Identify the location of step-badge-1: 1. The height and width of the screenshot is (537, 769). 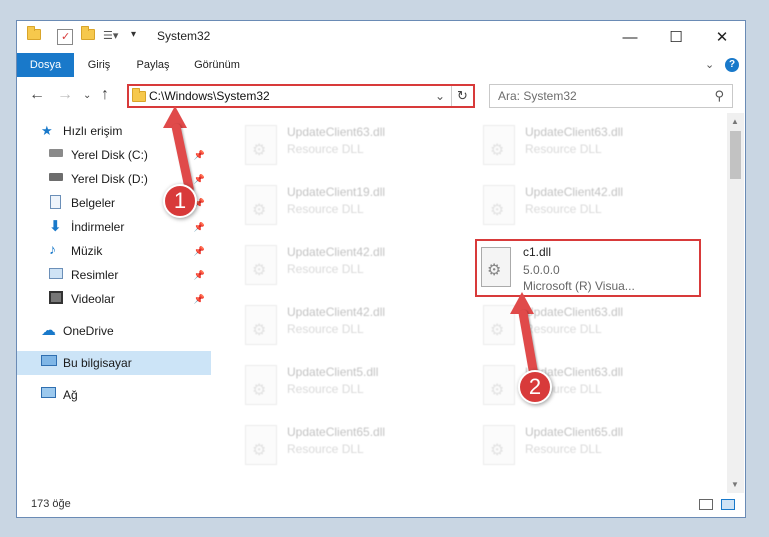
(180, 201).